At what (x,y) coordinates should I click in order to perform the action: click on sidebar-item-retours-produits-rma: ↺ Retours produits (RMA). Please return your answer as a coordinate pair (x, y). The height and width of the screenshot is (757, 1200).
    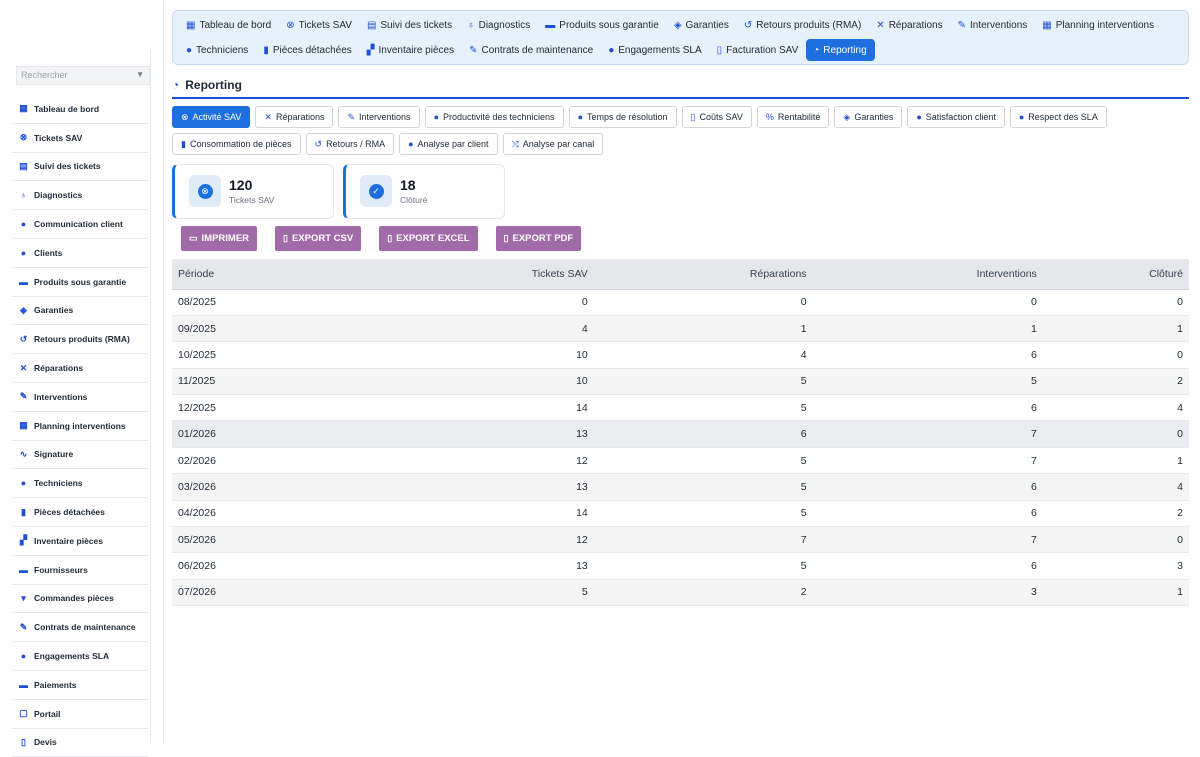
    Looking at the image, I should click on (80, 340).